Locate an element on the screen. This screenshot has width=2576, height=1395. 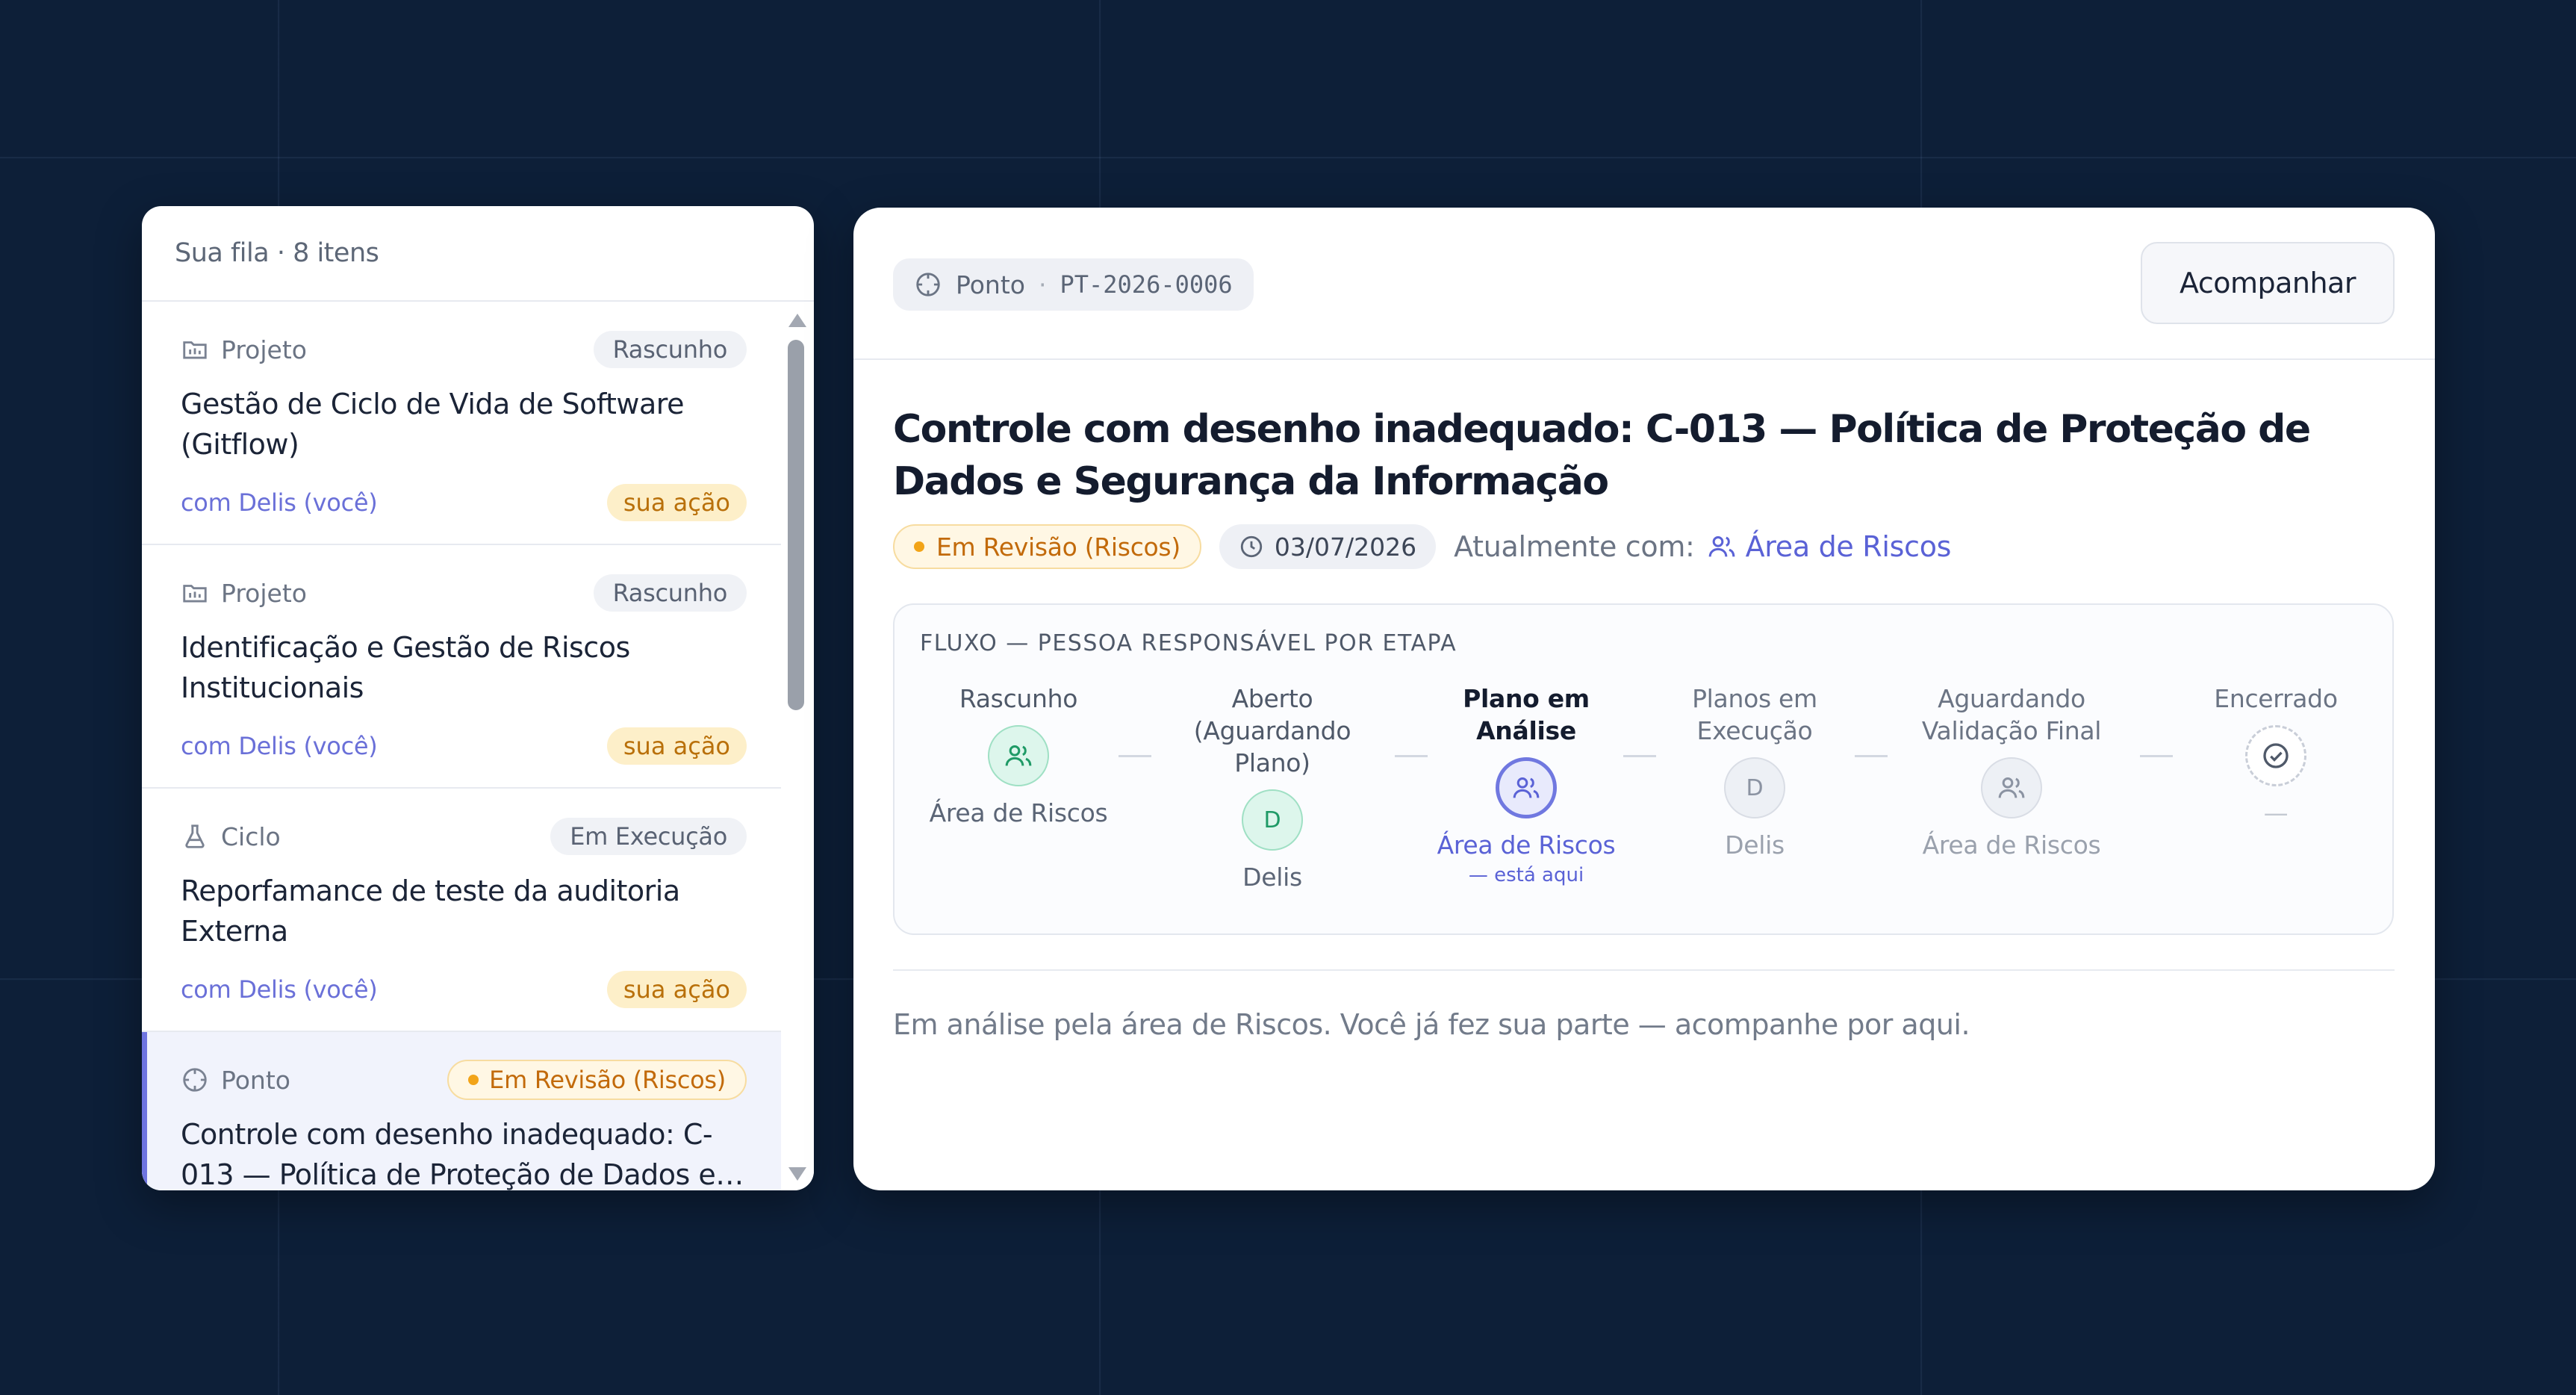
step-node-done is located at coordinates (1018, 755).